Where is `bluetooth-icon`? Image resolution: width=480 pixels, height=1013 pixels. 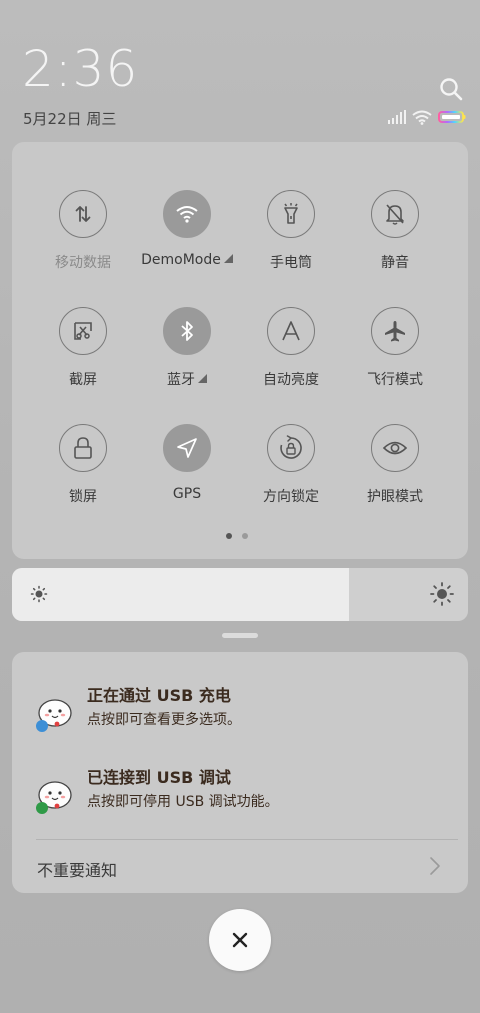
bluetooth-icon is located at coordinates (187, 331).